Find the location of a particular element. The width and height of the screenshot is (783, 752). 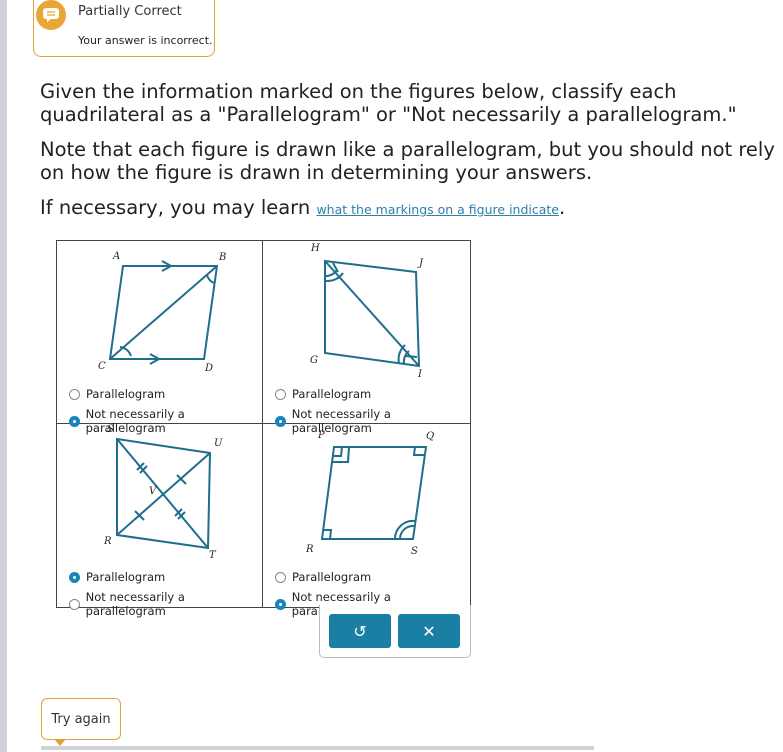

markings-help-link: what the markings on a figure indicate is located at coordinates (437, 209).